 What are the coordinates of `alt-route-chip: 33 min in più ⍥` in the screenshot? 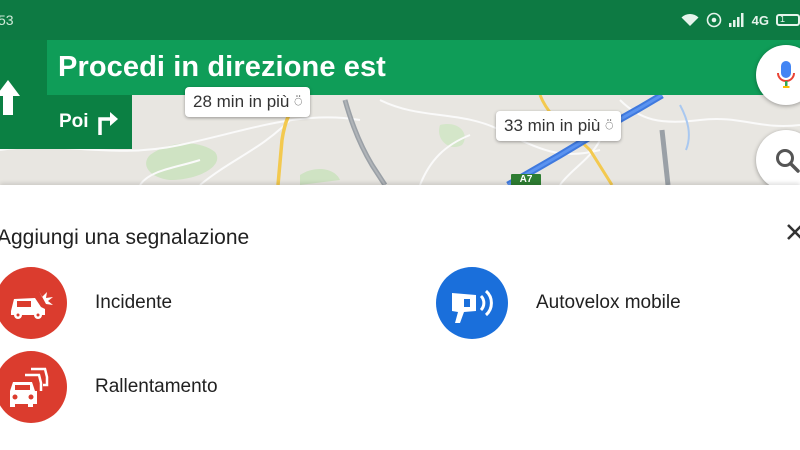 It's located at (559, 126).